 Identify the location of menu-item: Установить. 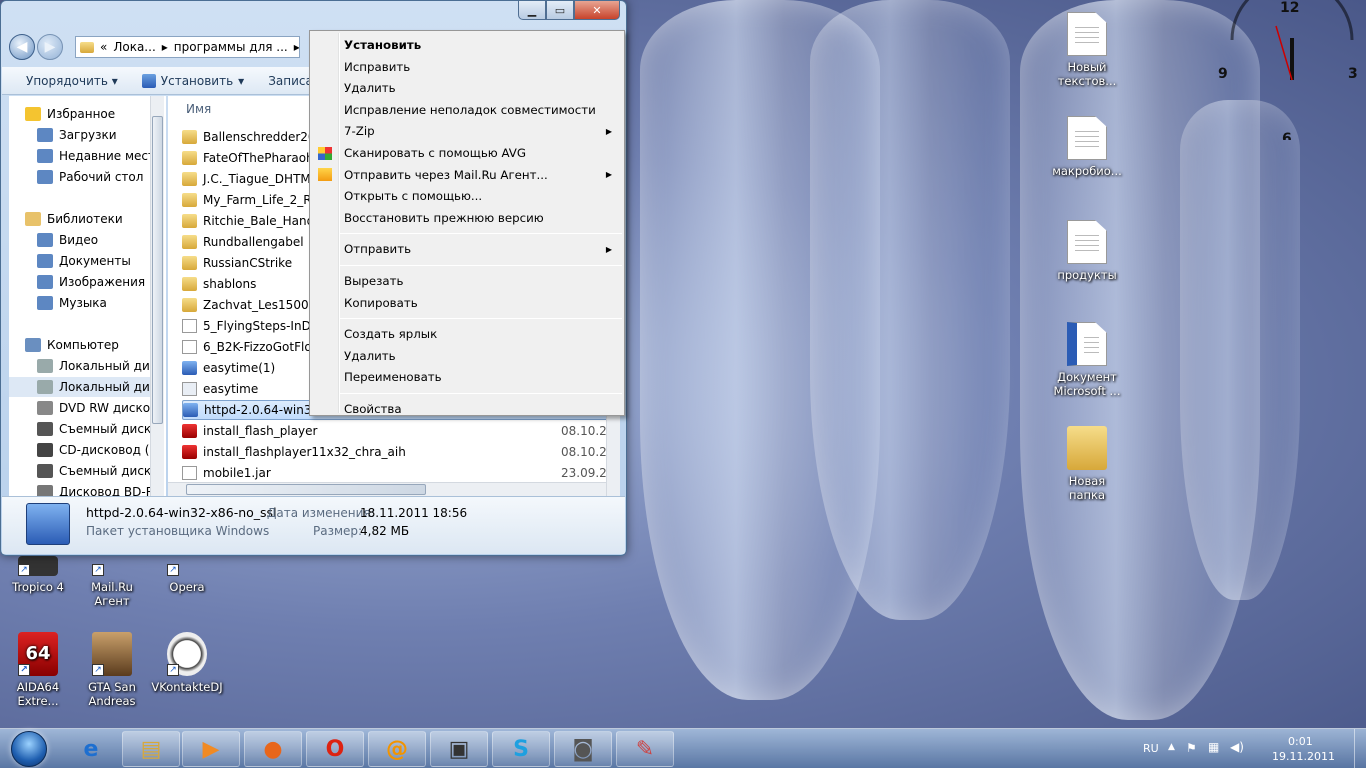
(481, 45).